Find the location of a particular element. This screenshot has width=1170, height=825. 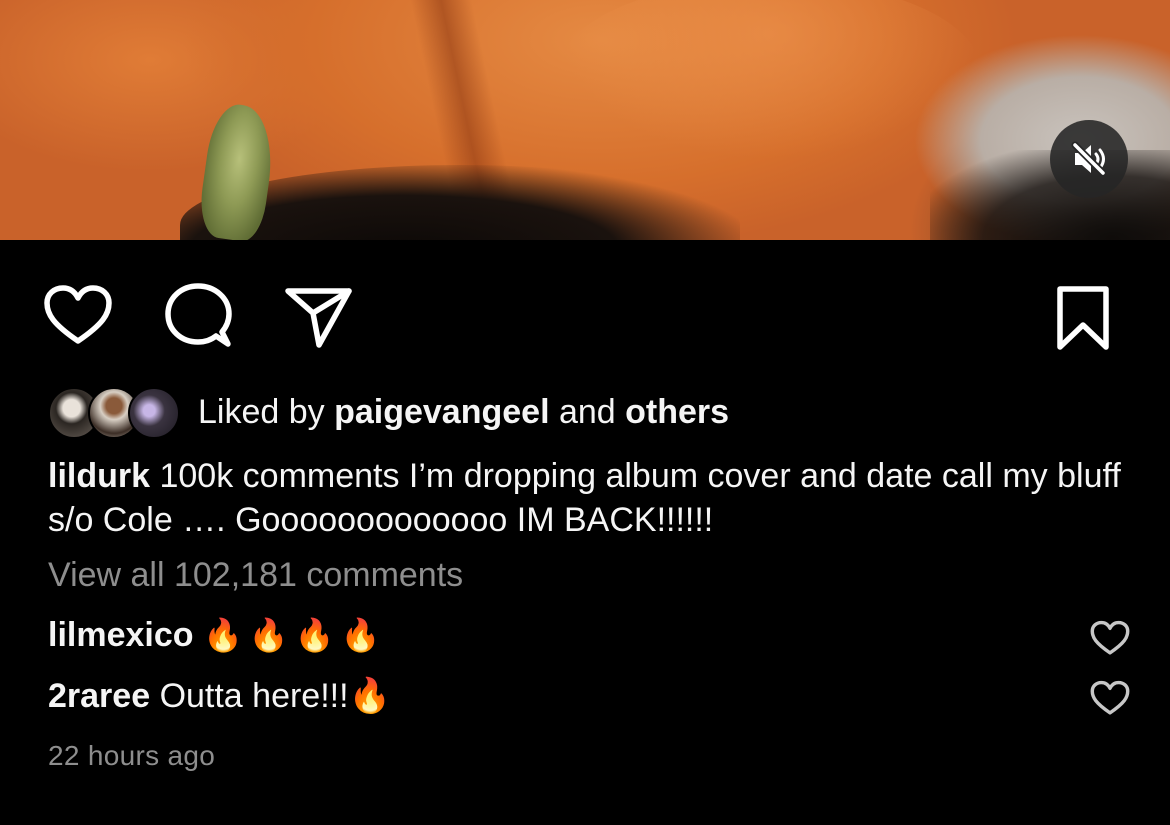

like-button is located at coordinates (78, 315).